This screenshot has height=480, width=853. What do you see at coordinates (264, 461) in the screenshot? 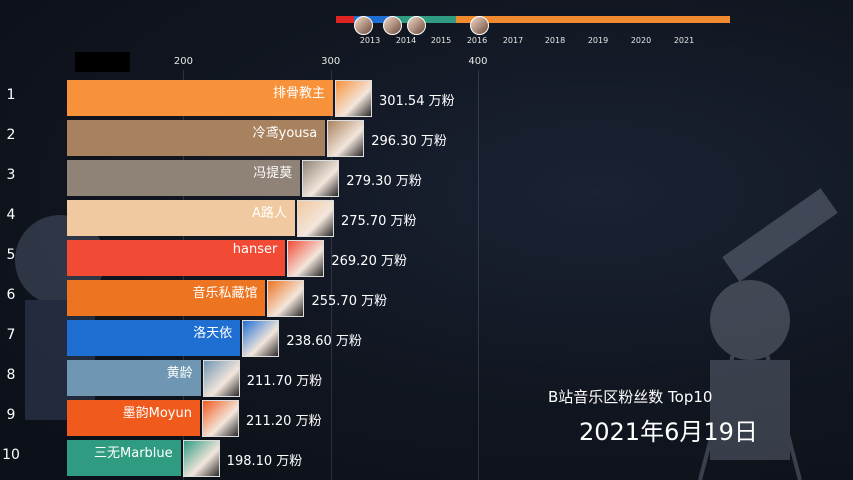
I see `bar-value-label: 198.10 万粉` at bounding box center [264, 461].